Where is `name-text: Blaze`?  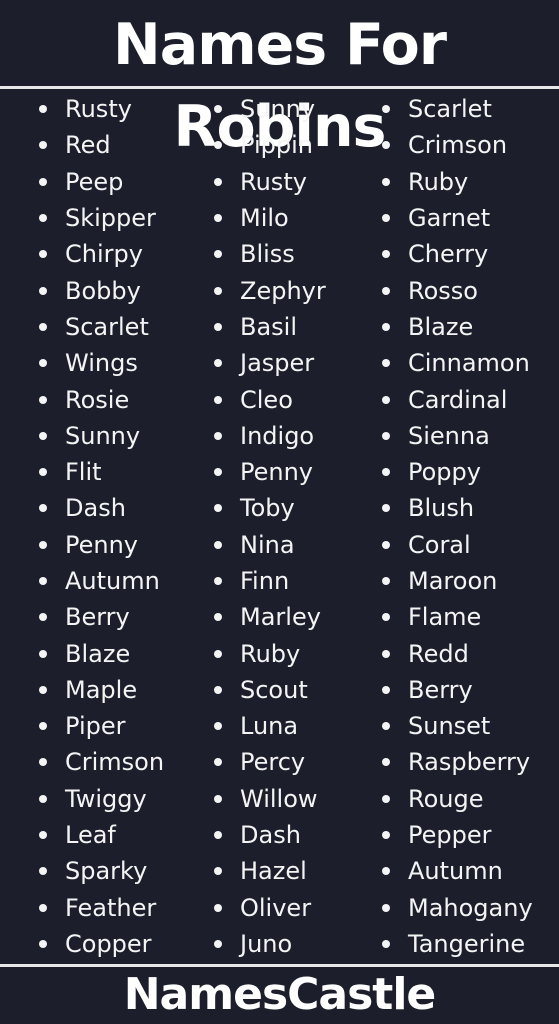
name-text: Blaze is located at coordinates (98, 653).